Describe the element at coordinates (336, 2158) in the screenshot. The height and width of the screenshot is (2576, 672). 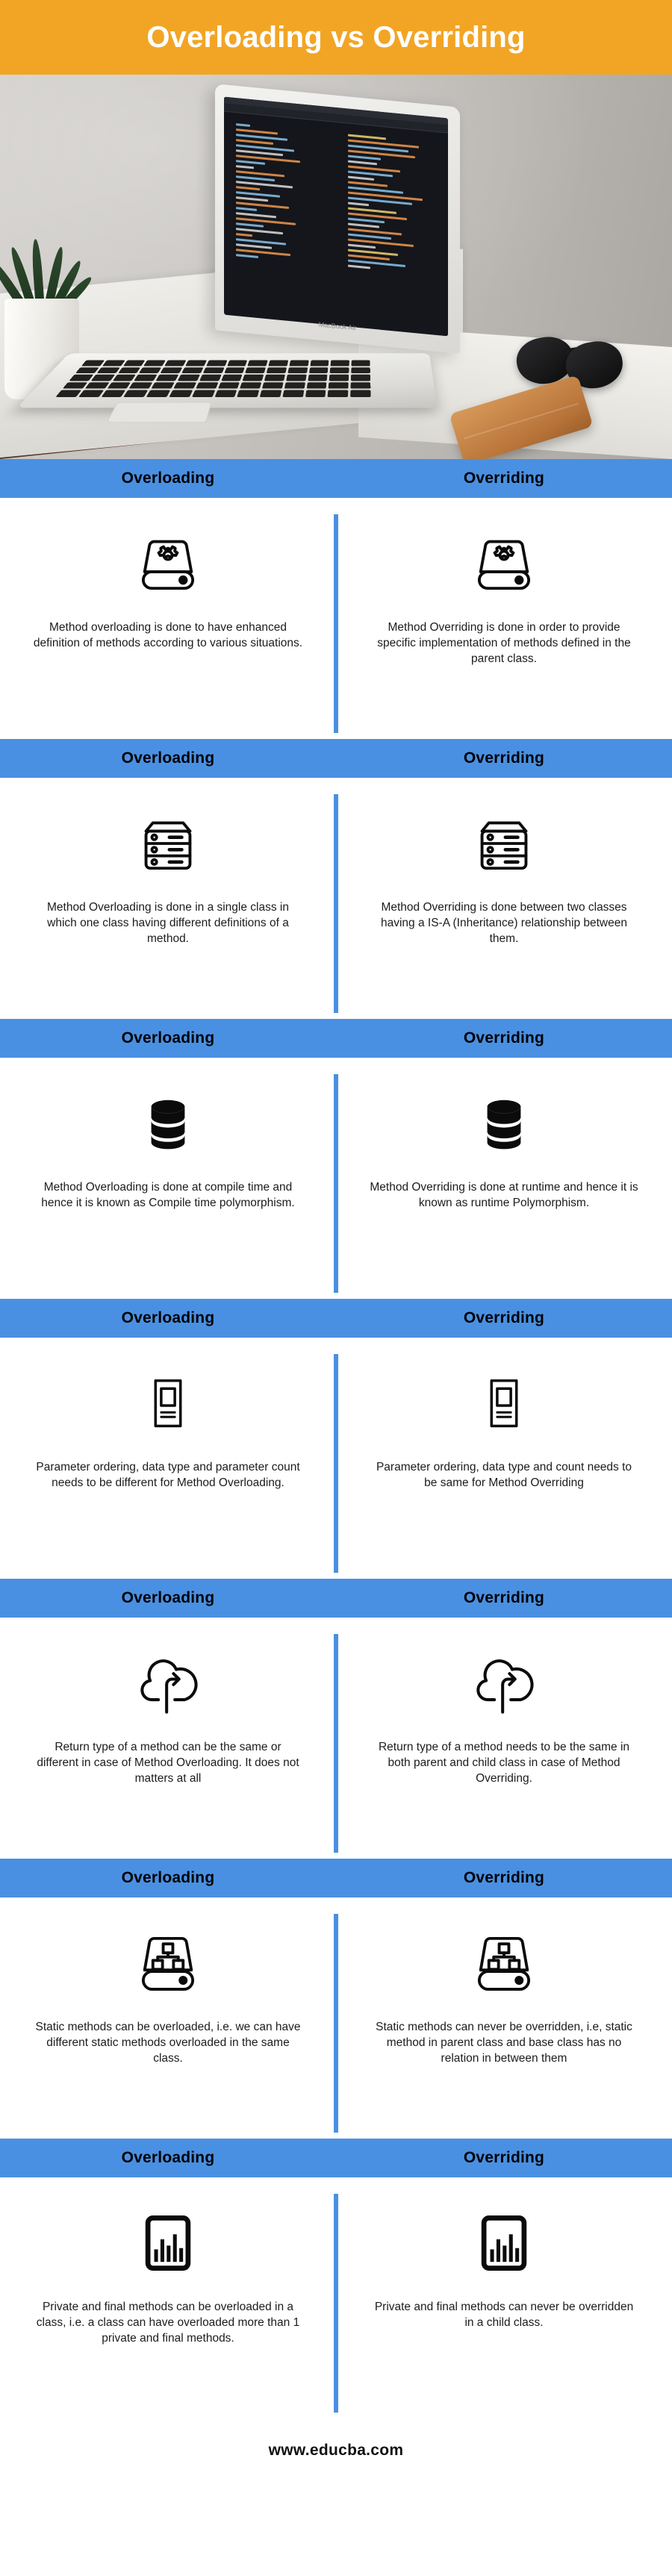
I see `section-band-7: Overloading Overriding` at that location.